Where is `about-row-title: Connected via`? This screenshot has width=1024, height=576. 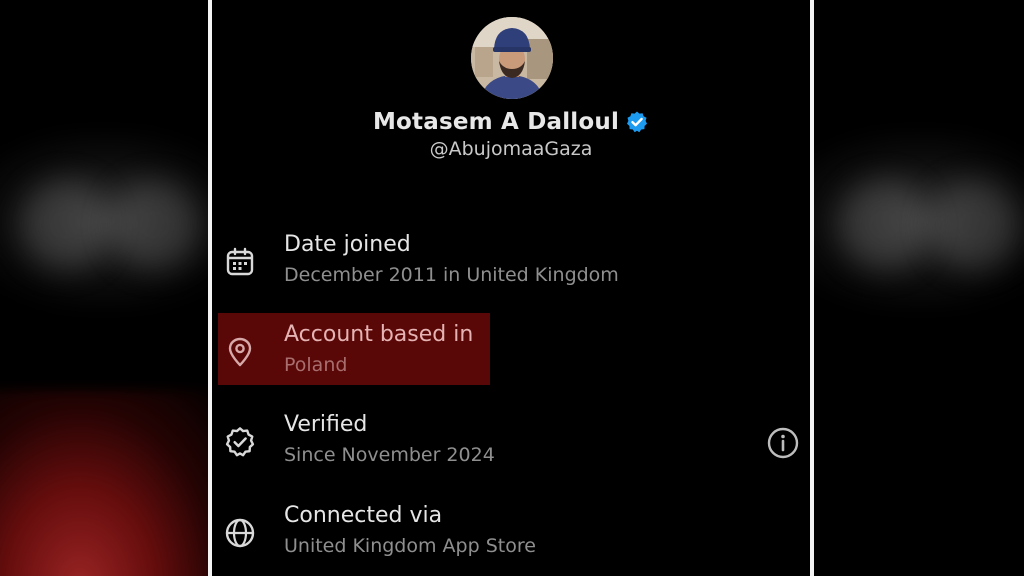 about-row-title: Connected via is located at coordinates (363, 515).